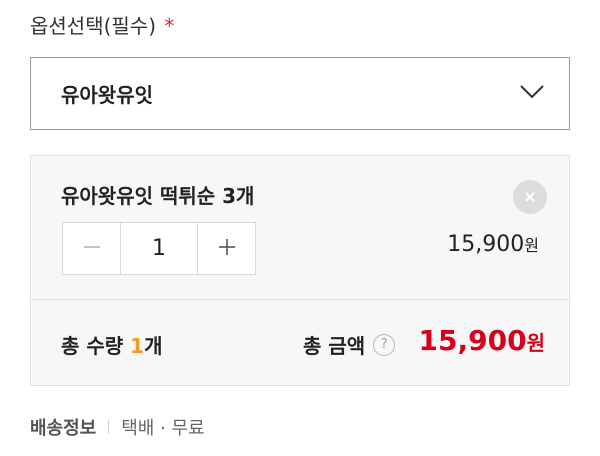 This screenshot has width=600, height=456. Describe the element at coordinates (532, 94) in the screenshot. I see `chevron-down-icon` at that location.